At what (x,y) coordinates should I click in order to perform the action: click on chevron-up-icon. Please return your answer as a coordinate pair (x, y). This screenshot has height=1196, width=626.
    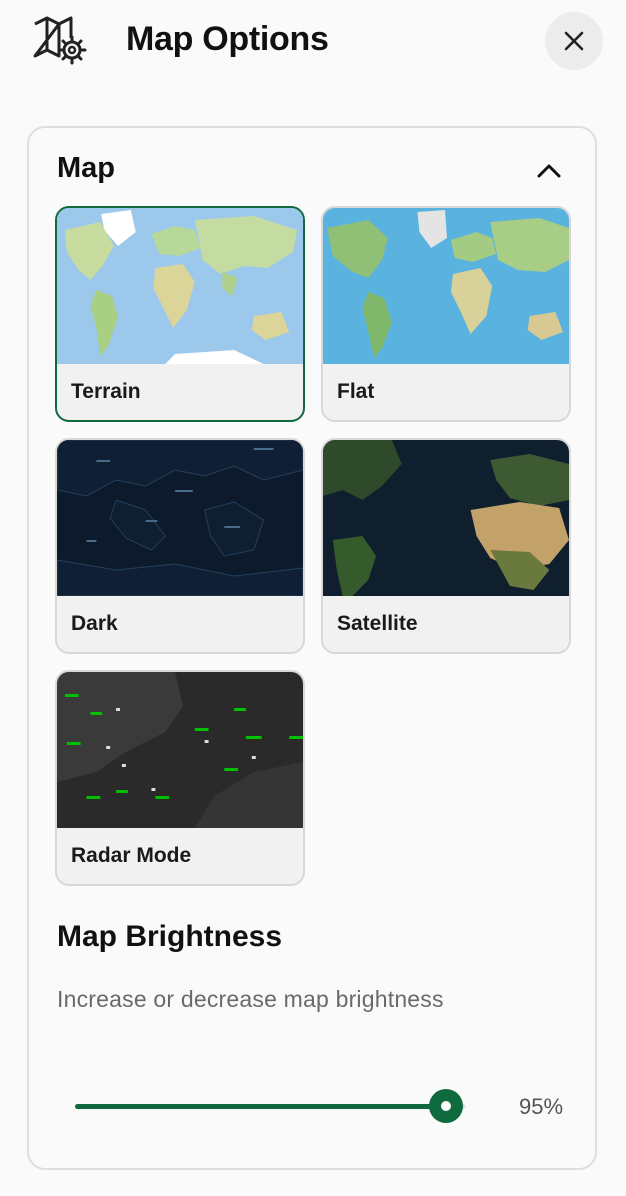
    Looking at the image, I should click on (549, 171).